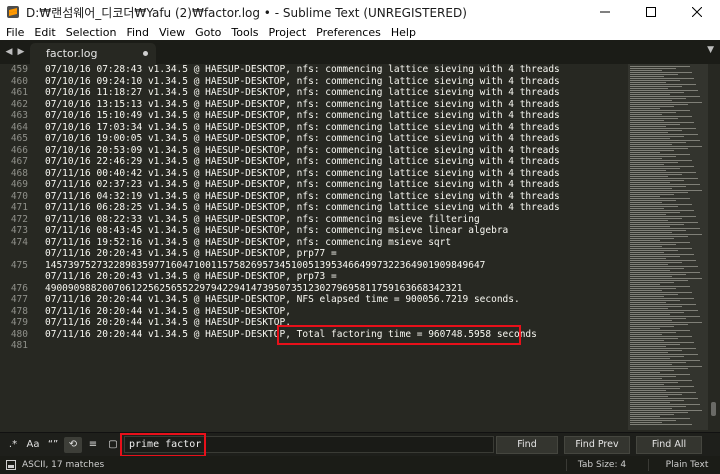 This screenshot has height=474, width=720. Describe the element at coordinates (403, 32) in the screenshot. I see `menu-help: Help` at that location.